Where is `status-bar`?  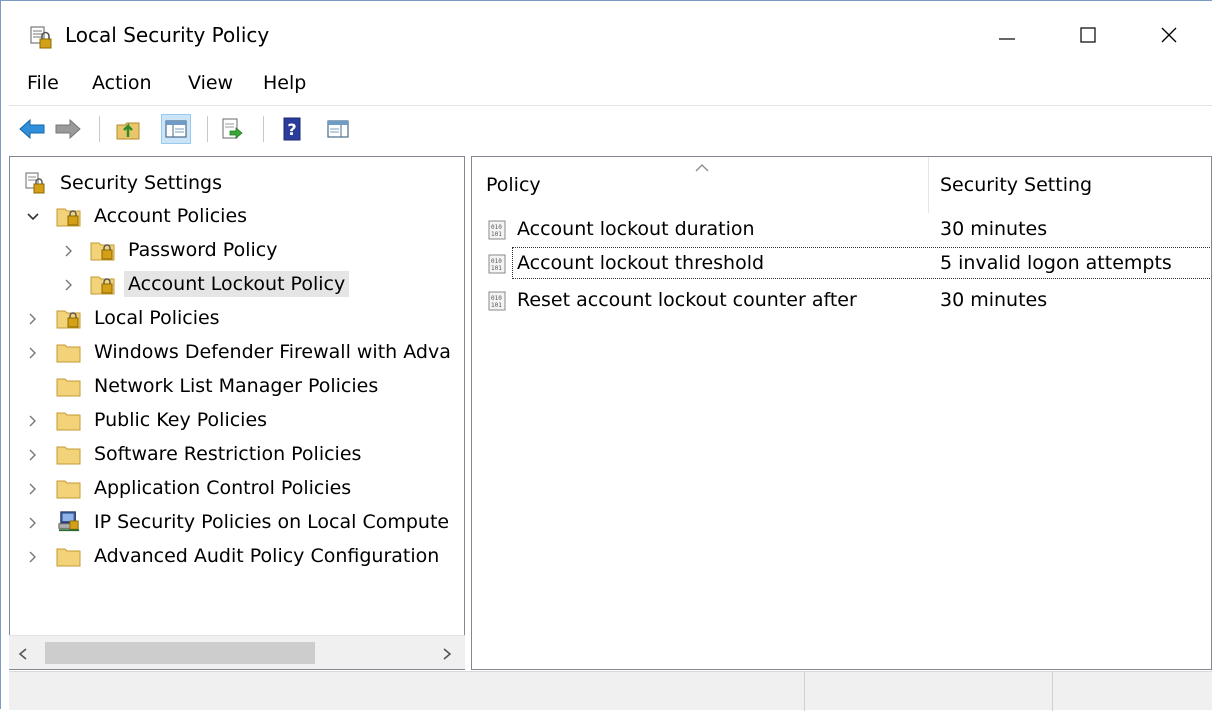 status-bar is located at coordinates (610, 691).